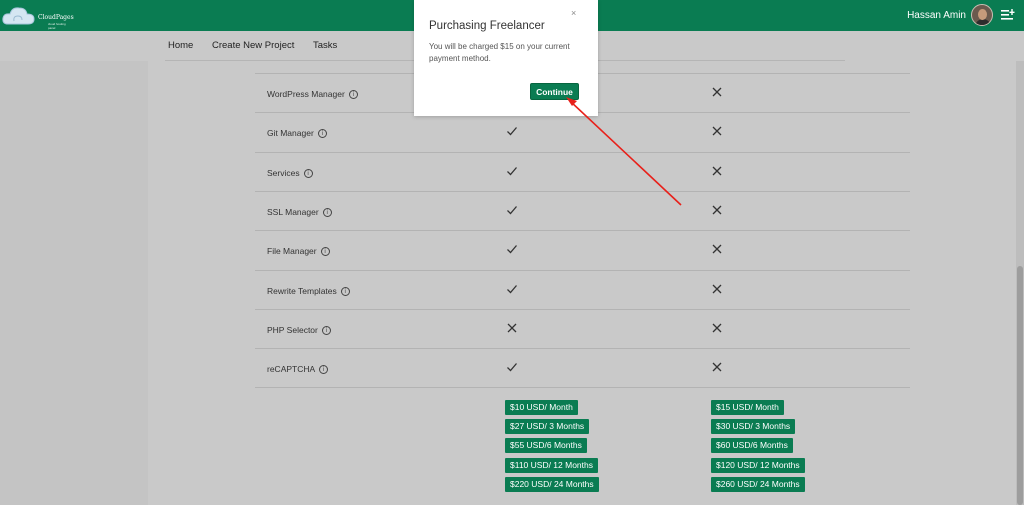 This screenshot has height=505, width=1024. Describe the element at coordinates (582, 328) in the screenshot. I see `table-row: PHP Selector i` at that location.